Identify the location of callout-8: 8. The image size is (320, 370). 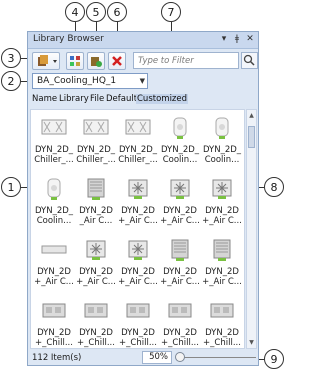
(274, 187).